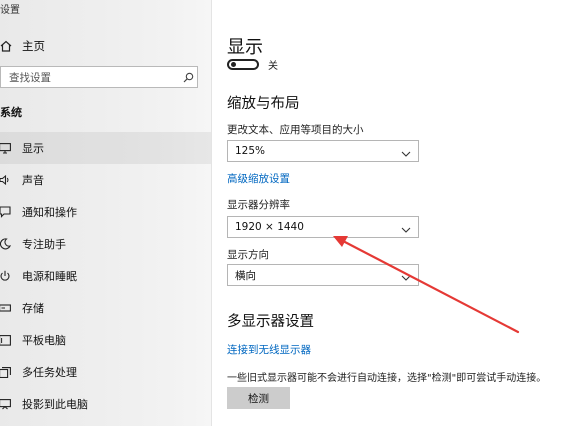 The height and width of the screenshot is (426, 588). What do you see at coordinates (387, 378) in the screenshot?
I see `detect-note: 一些旧式显示器可能不会进行自动连接，选择"检测"即可尝试手动连接。` at bounding box center [387, 378].